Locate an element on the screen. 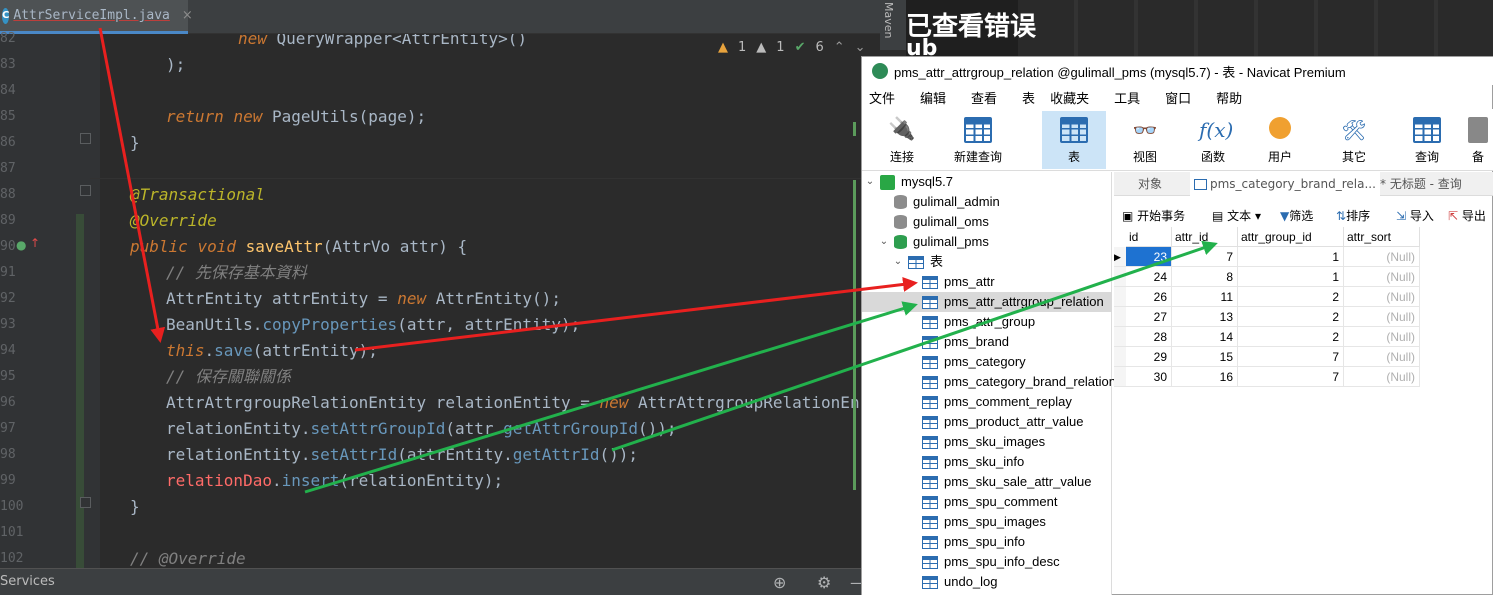 The width and height of the screenshot is (1493, 595). tree-table-item: pms_sku_images is located at coordinates (983, 442).